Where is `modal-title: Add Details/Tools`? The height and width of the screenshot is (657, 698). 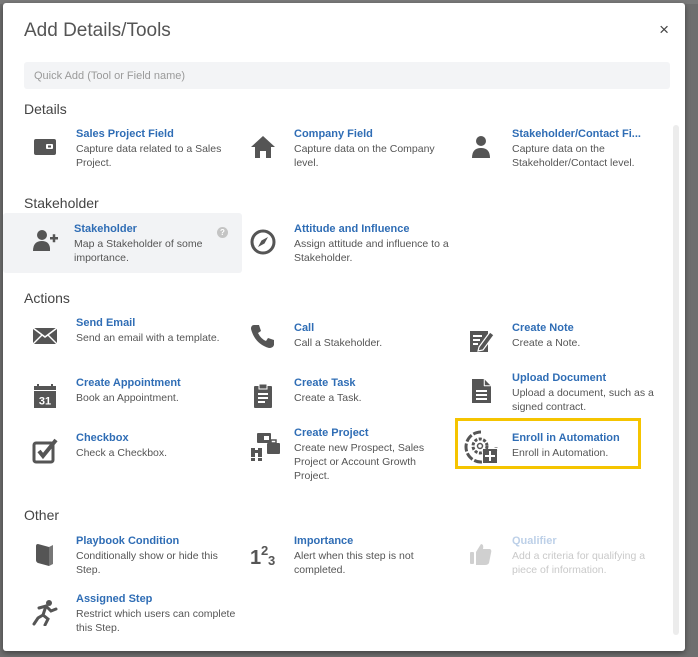 modal-title: Add Details/Tools is located at coordinates (97, 30).